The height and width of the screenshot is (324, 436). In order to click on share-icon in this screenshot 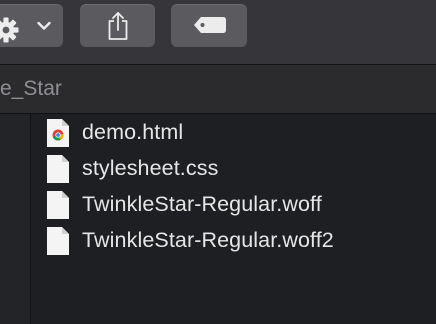, I will do `click(118, 26)`.